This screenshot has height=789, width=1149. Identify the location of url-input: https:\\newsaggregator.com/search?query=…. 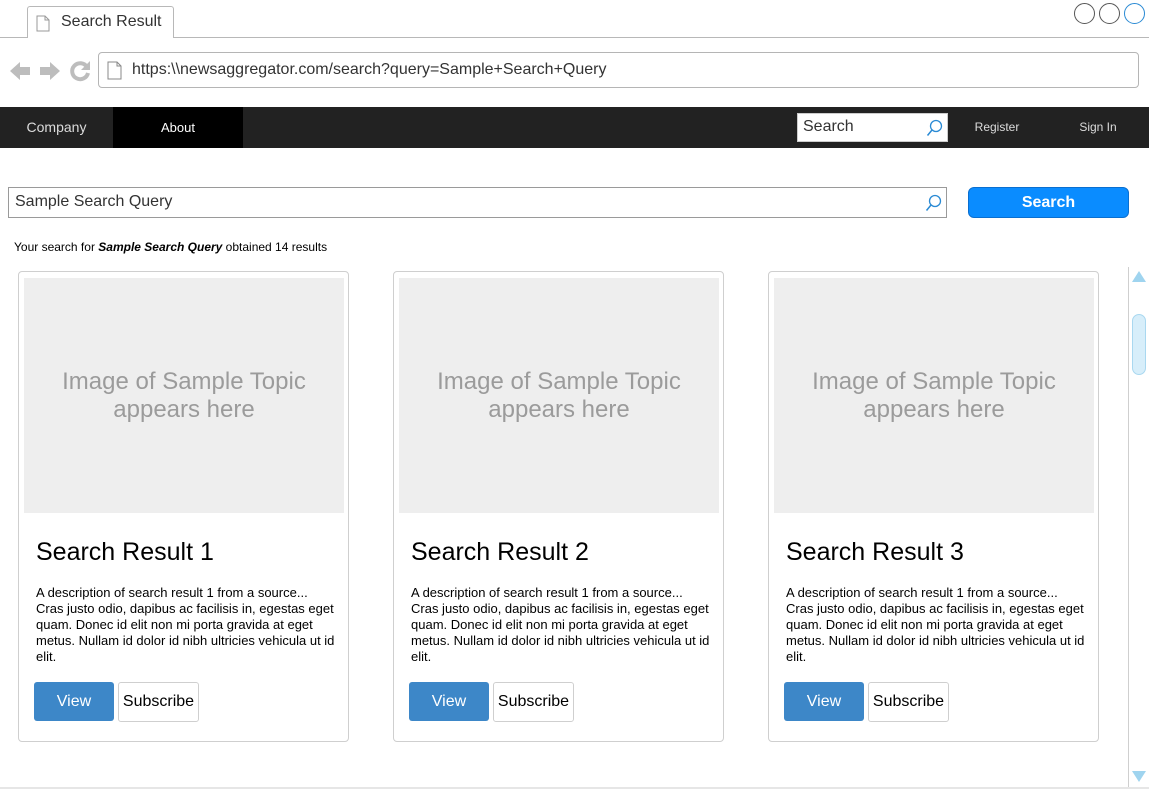
(618, 70).